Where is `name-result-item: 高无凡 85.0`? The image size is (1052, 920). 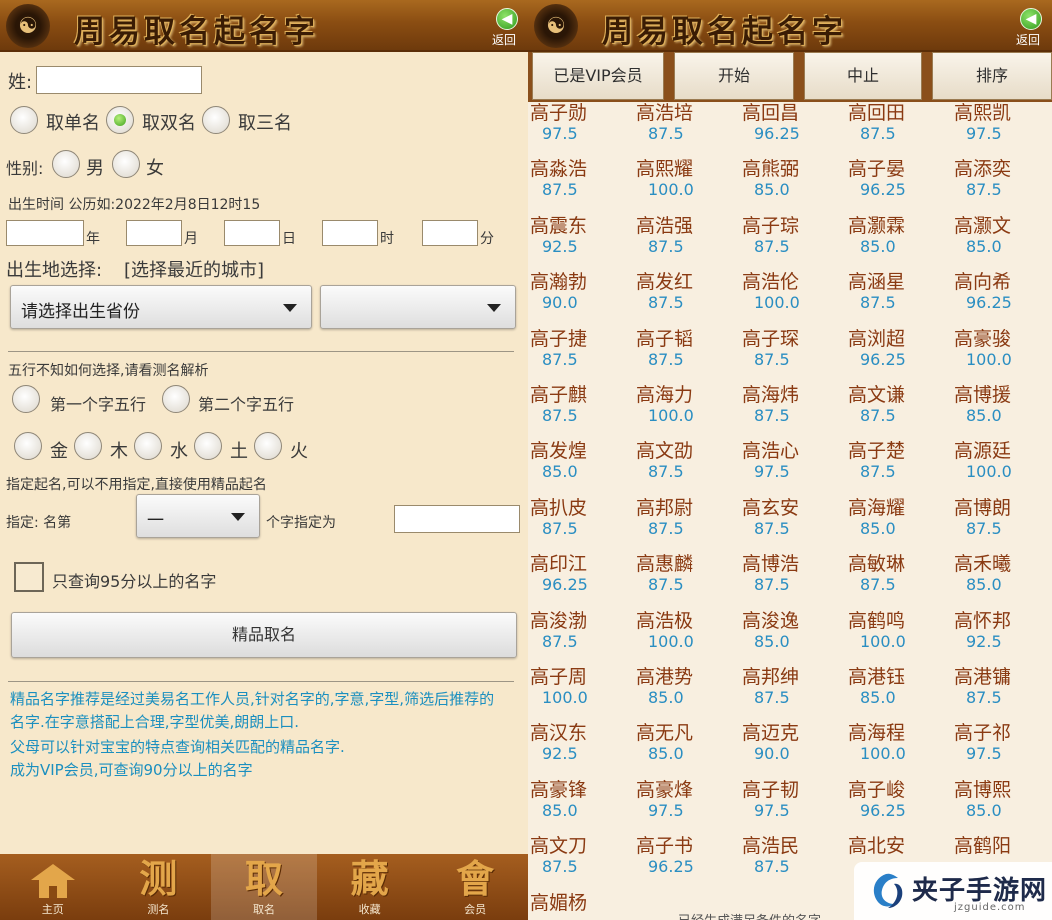
name-result-item: 高无凡 85.0 is located at coordinates (689, 743).